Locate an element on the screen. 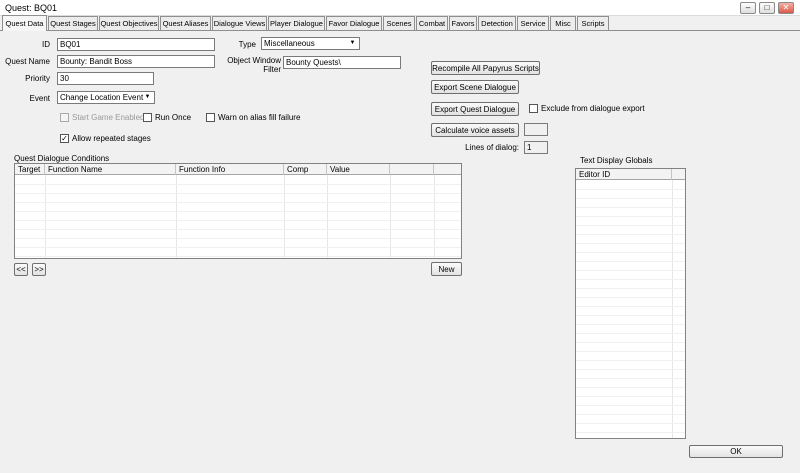 This screenshot has width=800, height=473. calculate-voice-assets-button: Calculate voice assets is located at coordinates (475, 130).